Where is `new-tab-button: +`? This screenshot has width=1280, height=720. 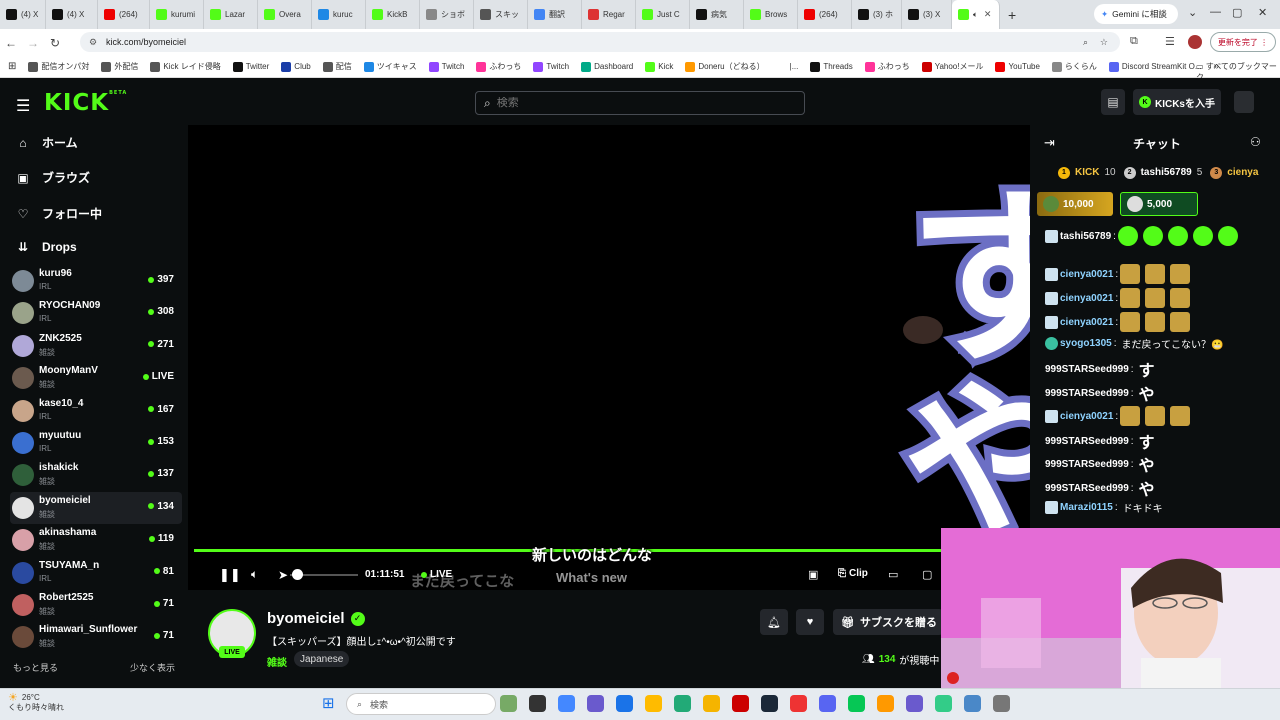 new-tab-button: + is located at coordinates (1012, 15).